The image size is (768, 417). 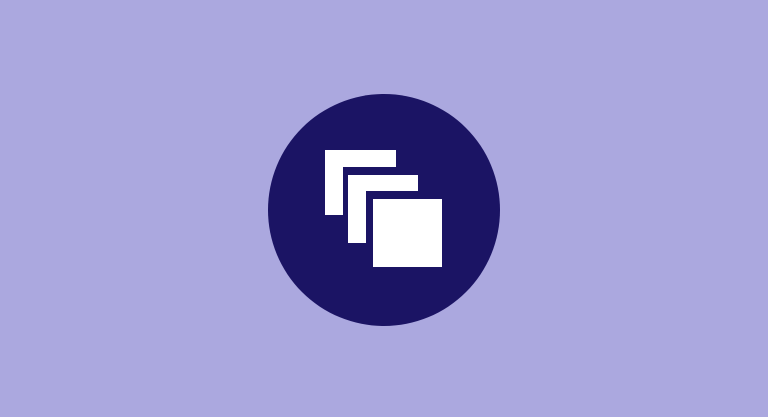 What do you see at coordinates (407, 233) in the screenshot?
I see `front-sheet` at bounding box center [407, 233].